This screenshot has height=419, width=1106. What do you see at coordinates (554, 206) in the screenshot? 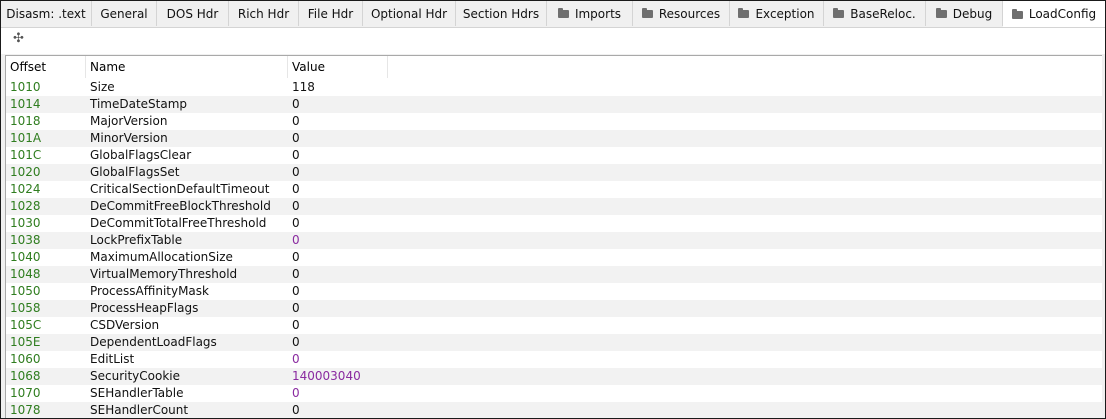
I see `table-row: 1028 DeCommitFreeBlockThreshold 0` at bounding box center [554, 206].